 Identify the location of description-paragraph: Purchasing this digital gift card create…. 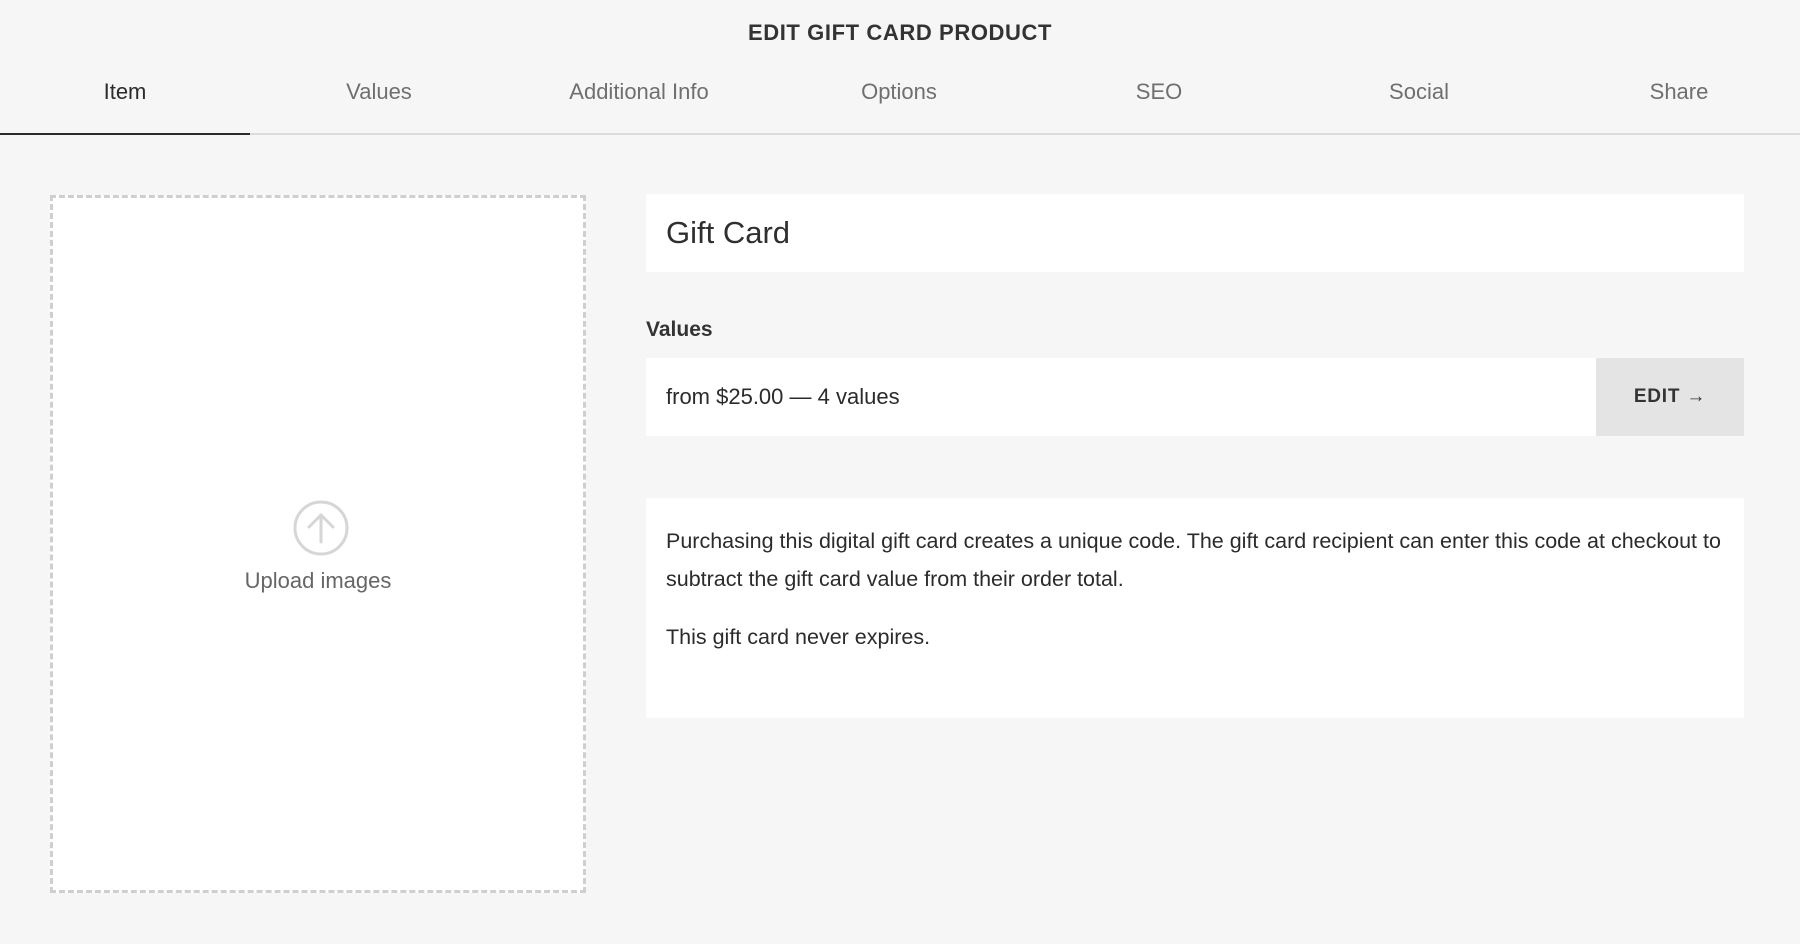
(1193, 560).